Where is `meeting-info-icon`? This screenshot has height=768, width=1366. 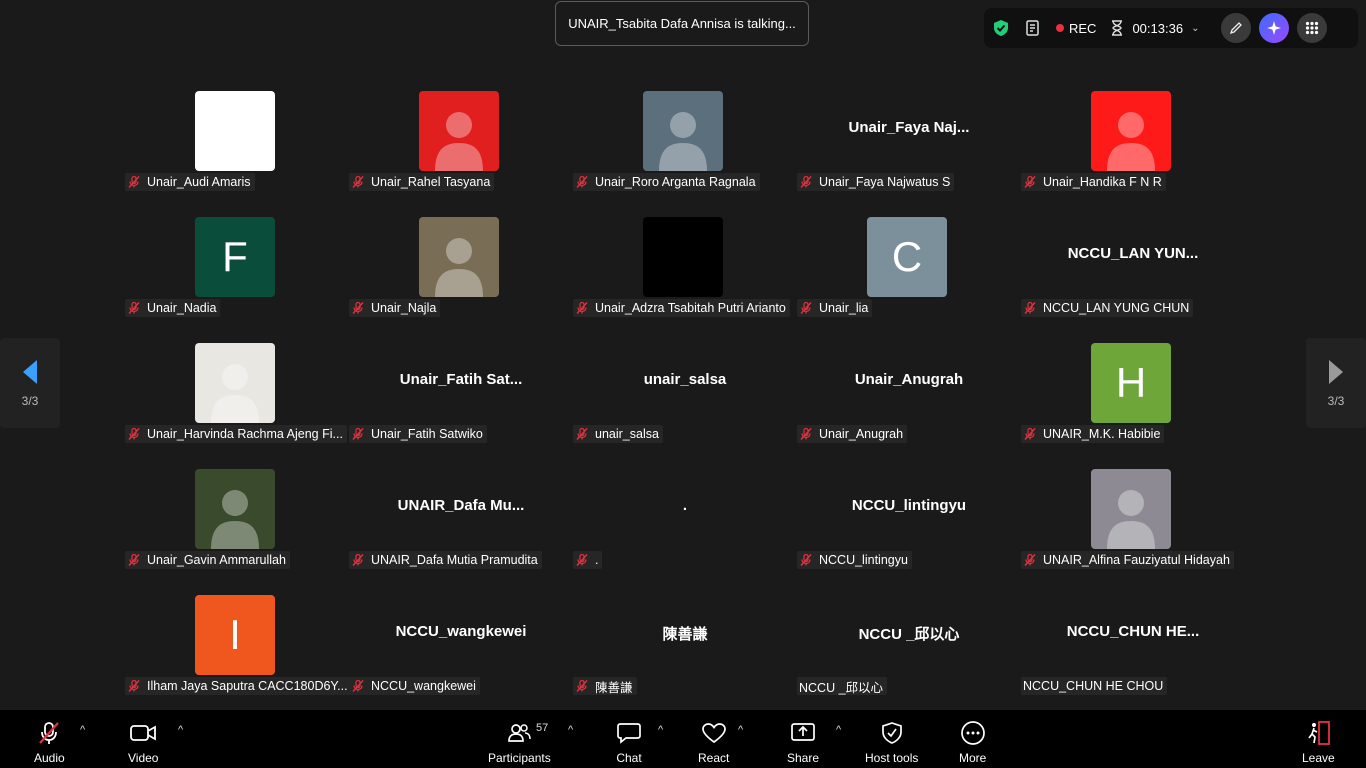 meeting-info-icon is located at coordinates (1033, 28).